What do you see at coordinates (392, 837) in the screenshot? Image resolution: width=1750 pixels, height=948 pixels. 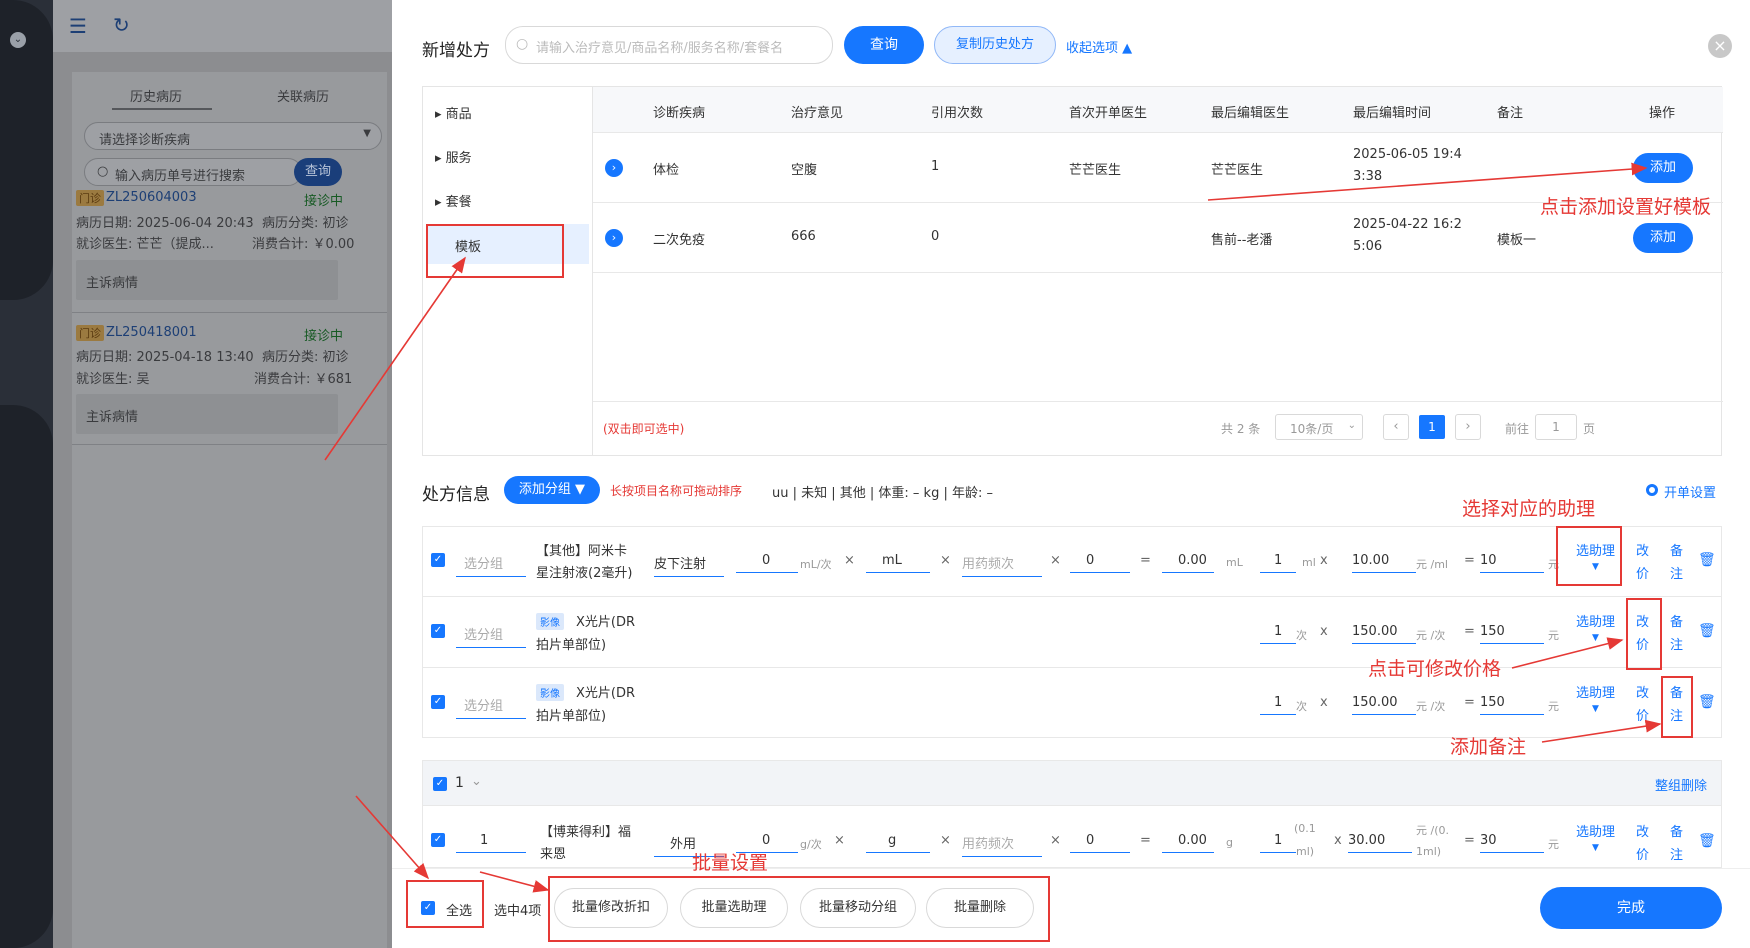 I see `arrow-select-all` at bounding box center [392, 837].